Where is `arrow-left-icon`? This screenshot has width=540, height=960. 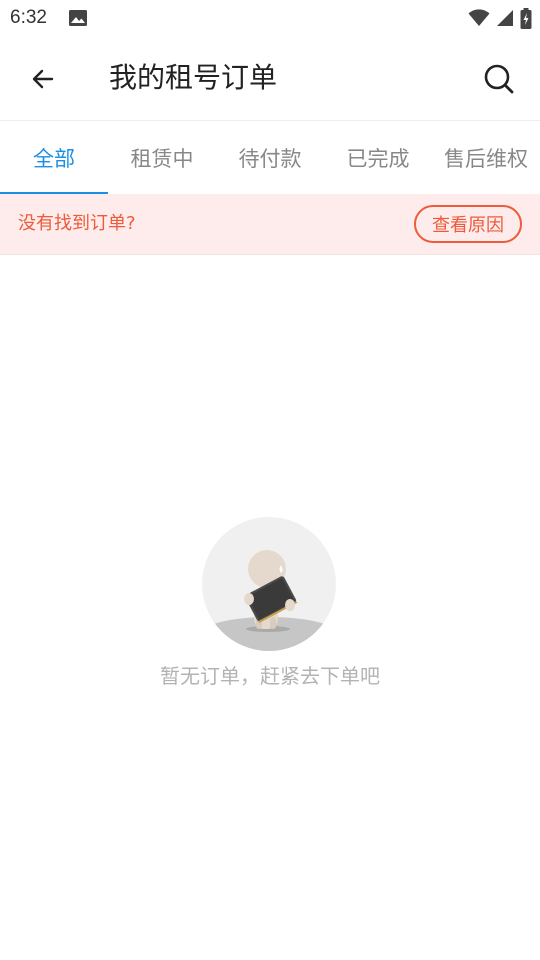
arrow-left-icon is located at coordinates (43, 79).